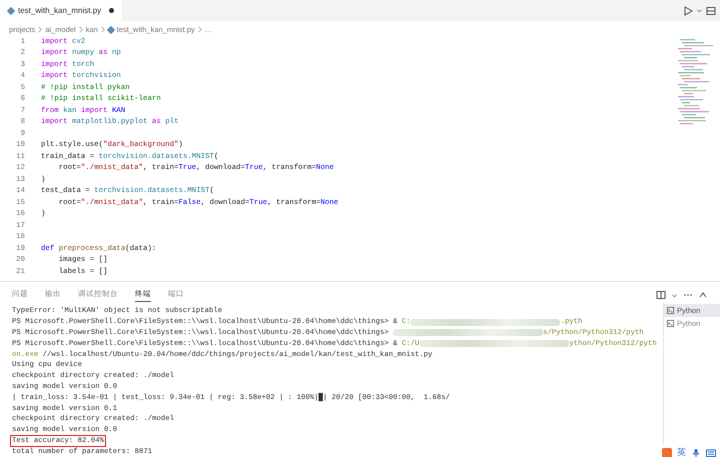 This screenshot has height=457, width=720. I want to click on split-terminal-icon, so click(661, 295).